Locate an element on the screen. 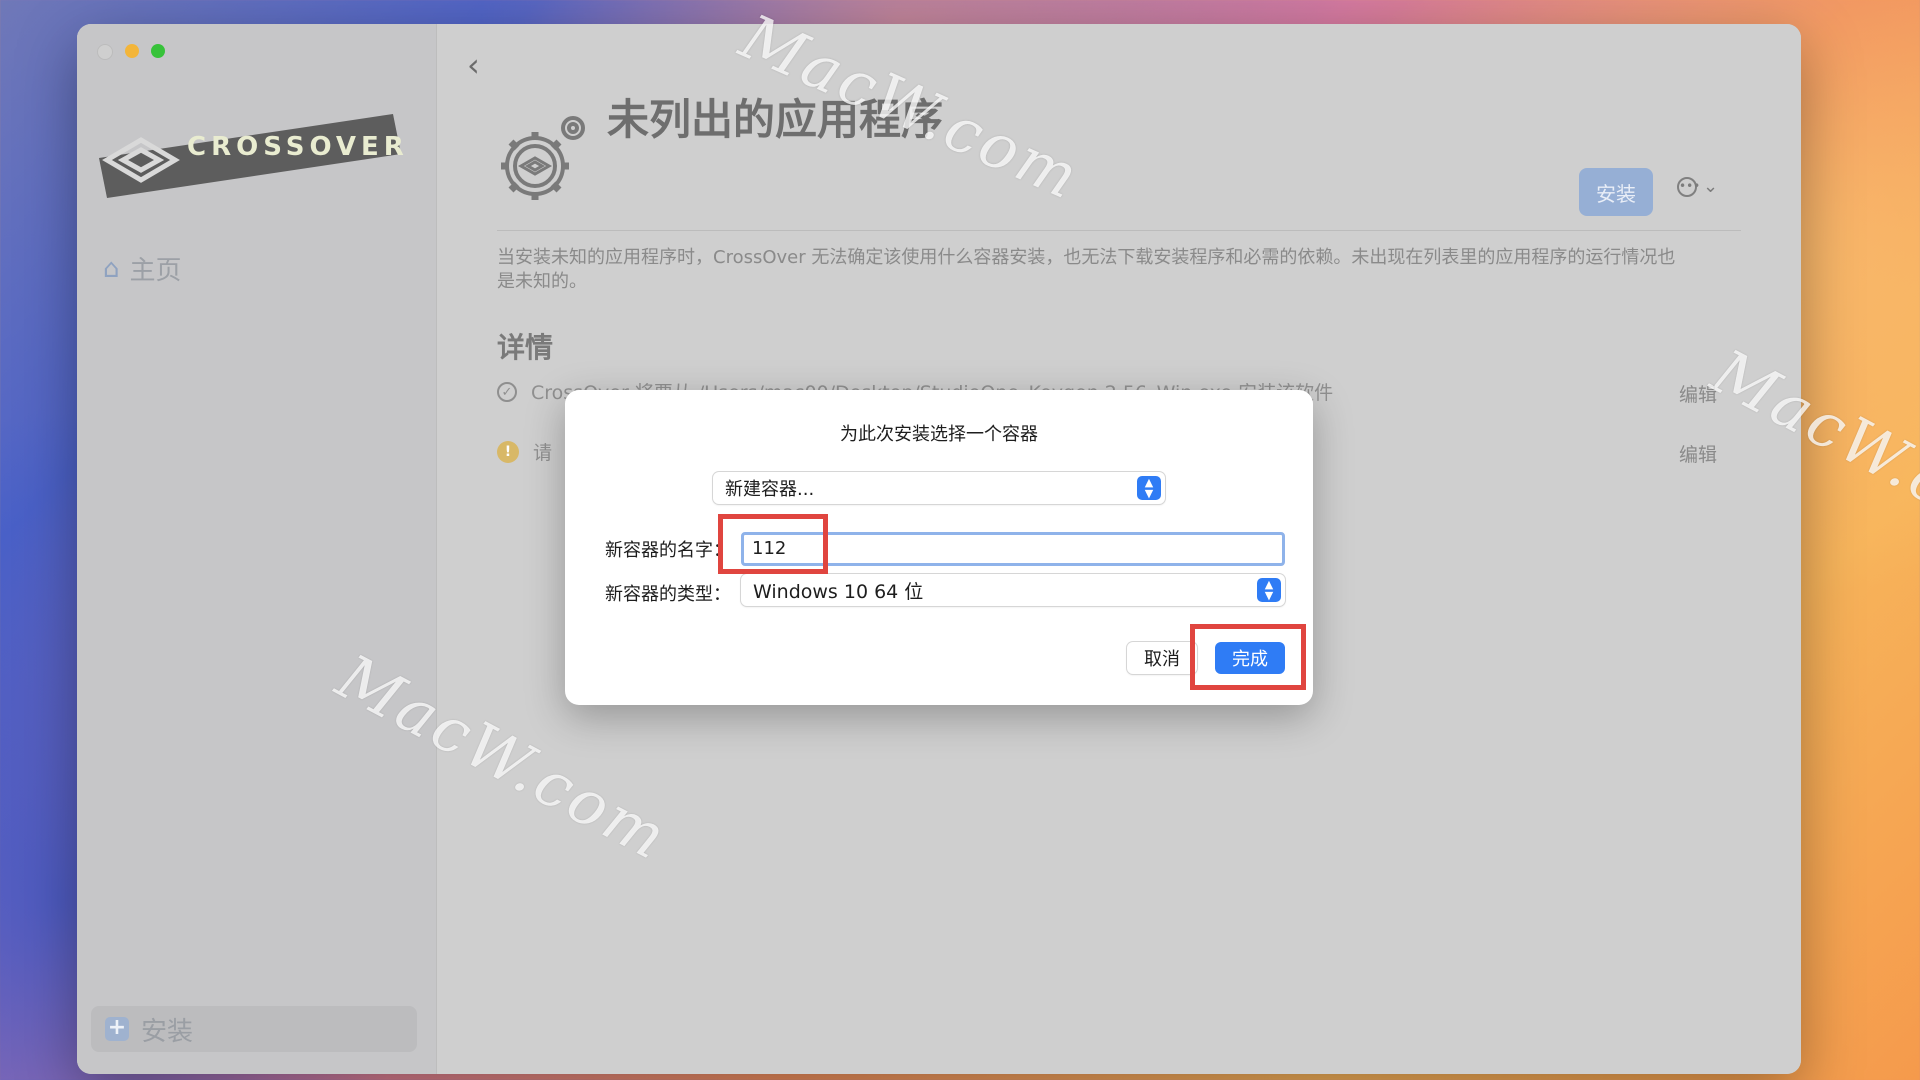 The height and width of the screenshot is (1080, 1920). detail-text: 请 is located at coordinates (543, 453).